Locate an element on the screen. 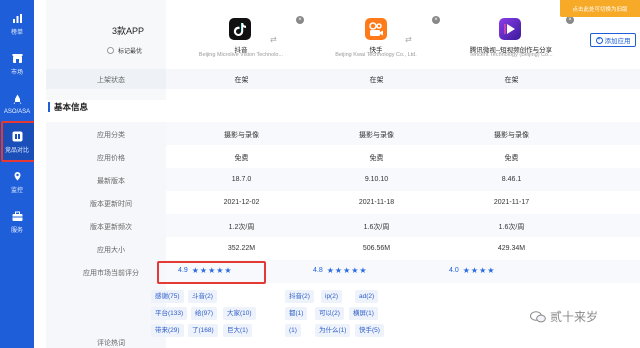 Image resolution: width=640 pixels, height=348 pixels. cell-value: 18.7.0 is located at coordinates (241, 179).